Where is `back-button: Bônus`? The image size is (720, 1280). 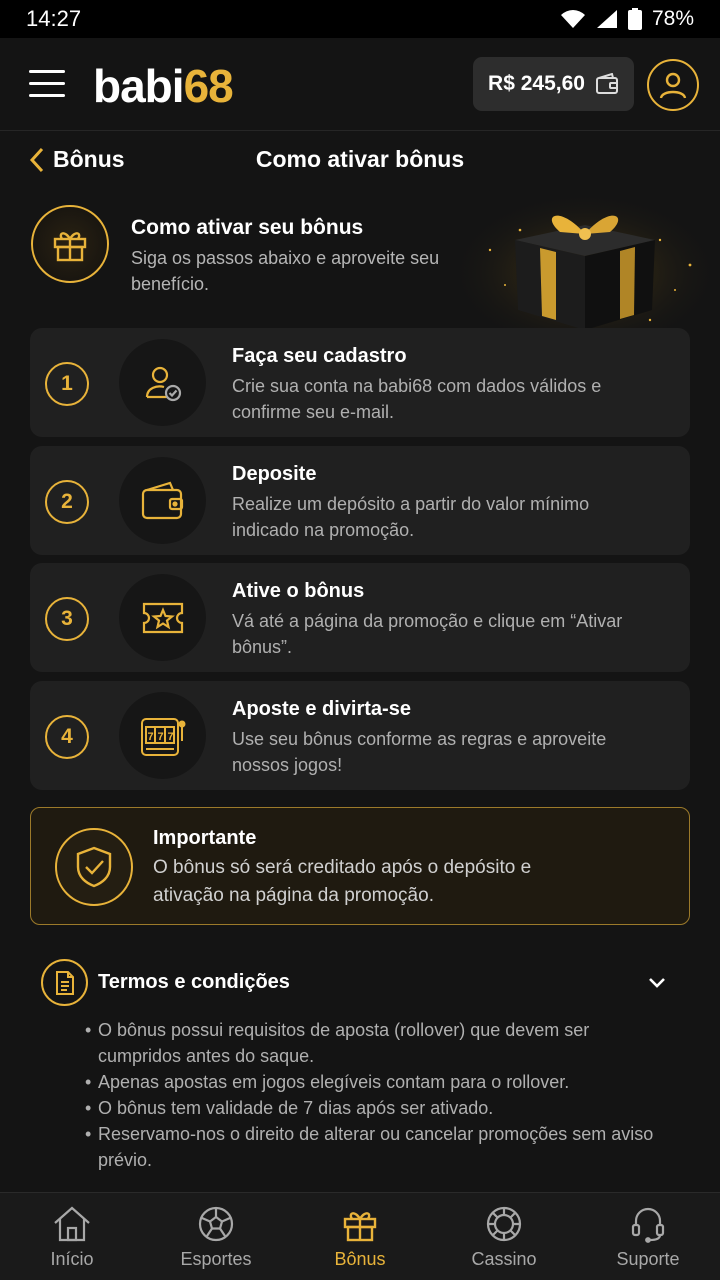
back-button: Bônus is located at coordinates (77, 159).